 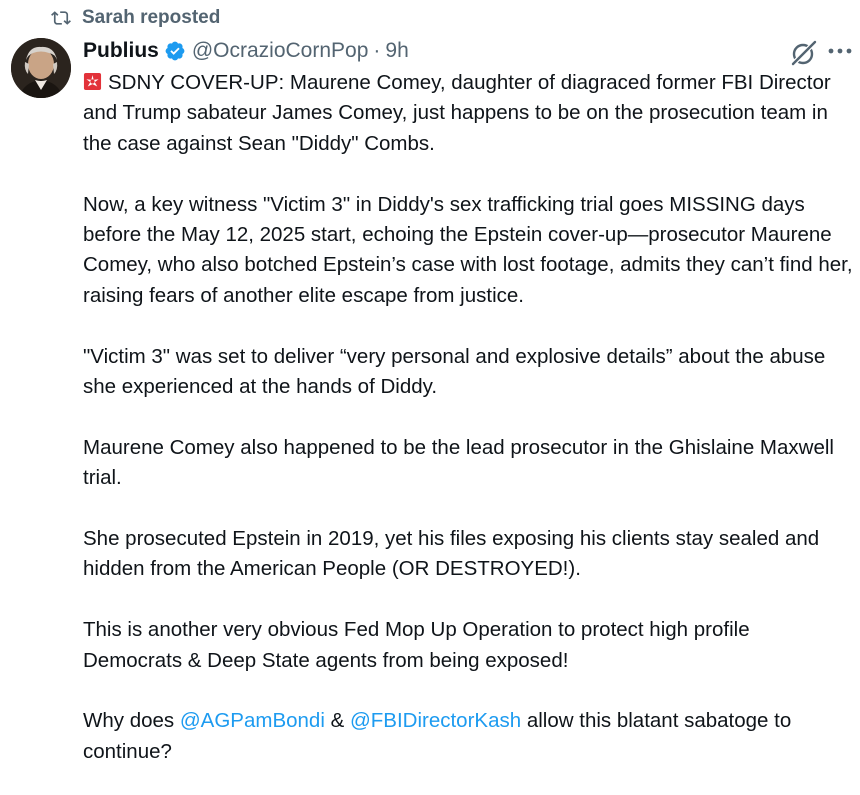 I want to click on paragraph-7-prefix: Why does, so click(x=131, y=721).